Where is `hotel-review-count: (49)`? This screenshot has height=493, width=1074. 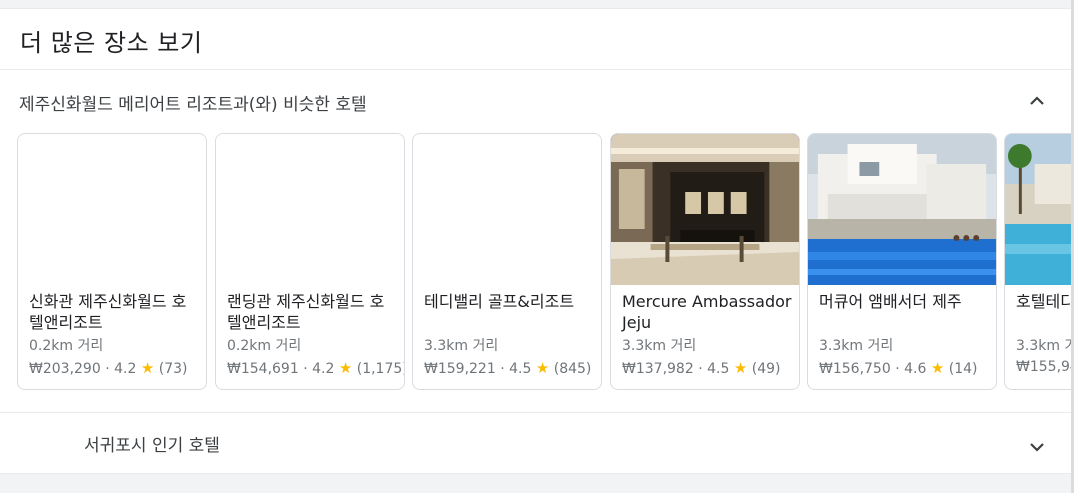 hotel-review-count: (49) is located at coordinates (766, 369).